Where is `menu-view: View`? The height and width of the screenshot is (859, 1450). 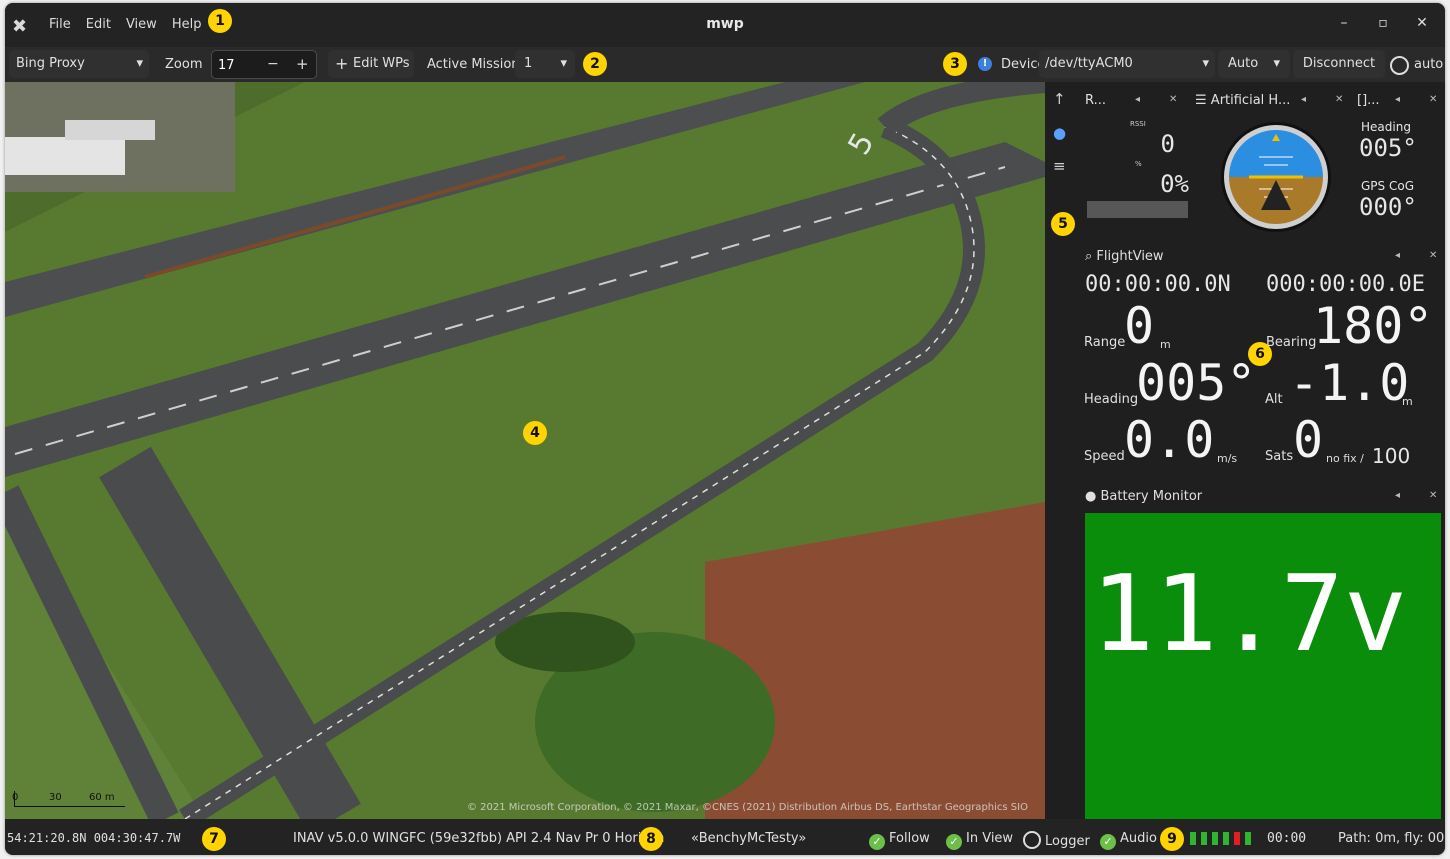 menu-view: View is located at coordinates (141, 24).